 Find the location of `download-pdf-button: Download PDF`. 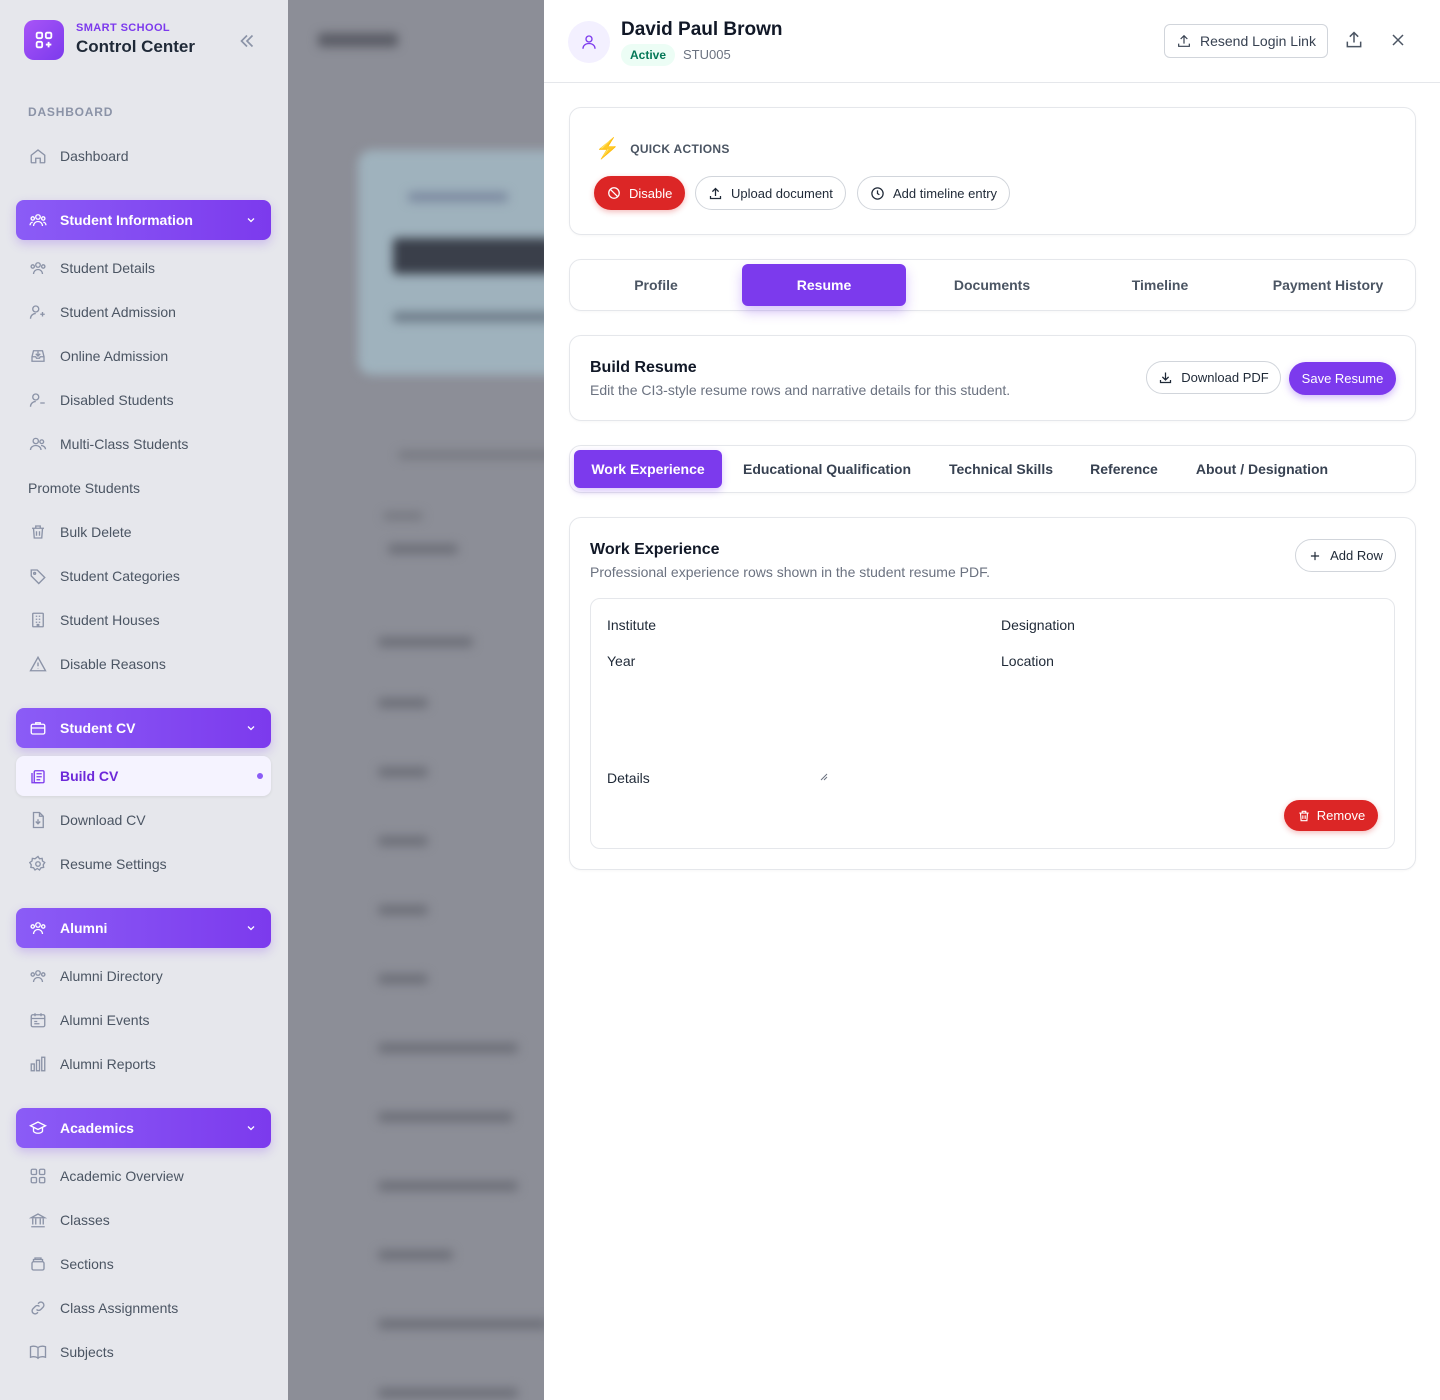

download-pdf-button: Download PDF is located at coordinates (1213, 377).